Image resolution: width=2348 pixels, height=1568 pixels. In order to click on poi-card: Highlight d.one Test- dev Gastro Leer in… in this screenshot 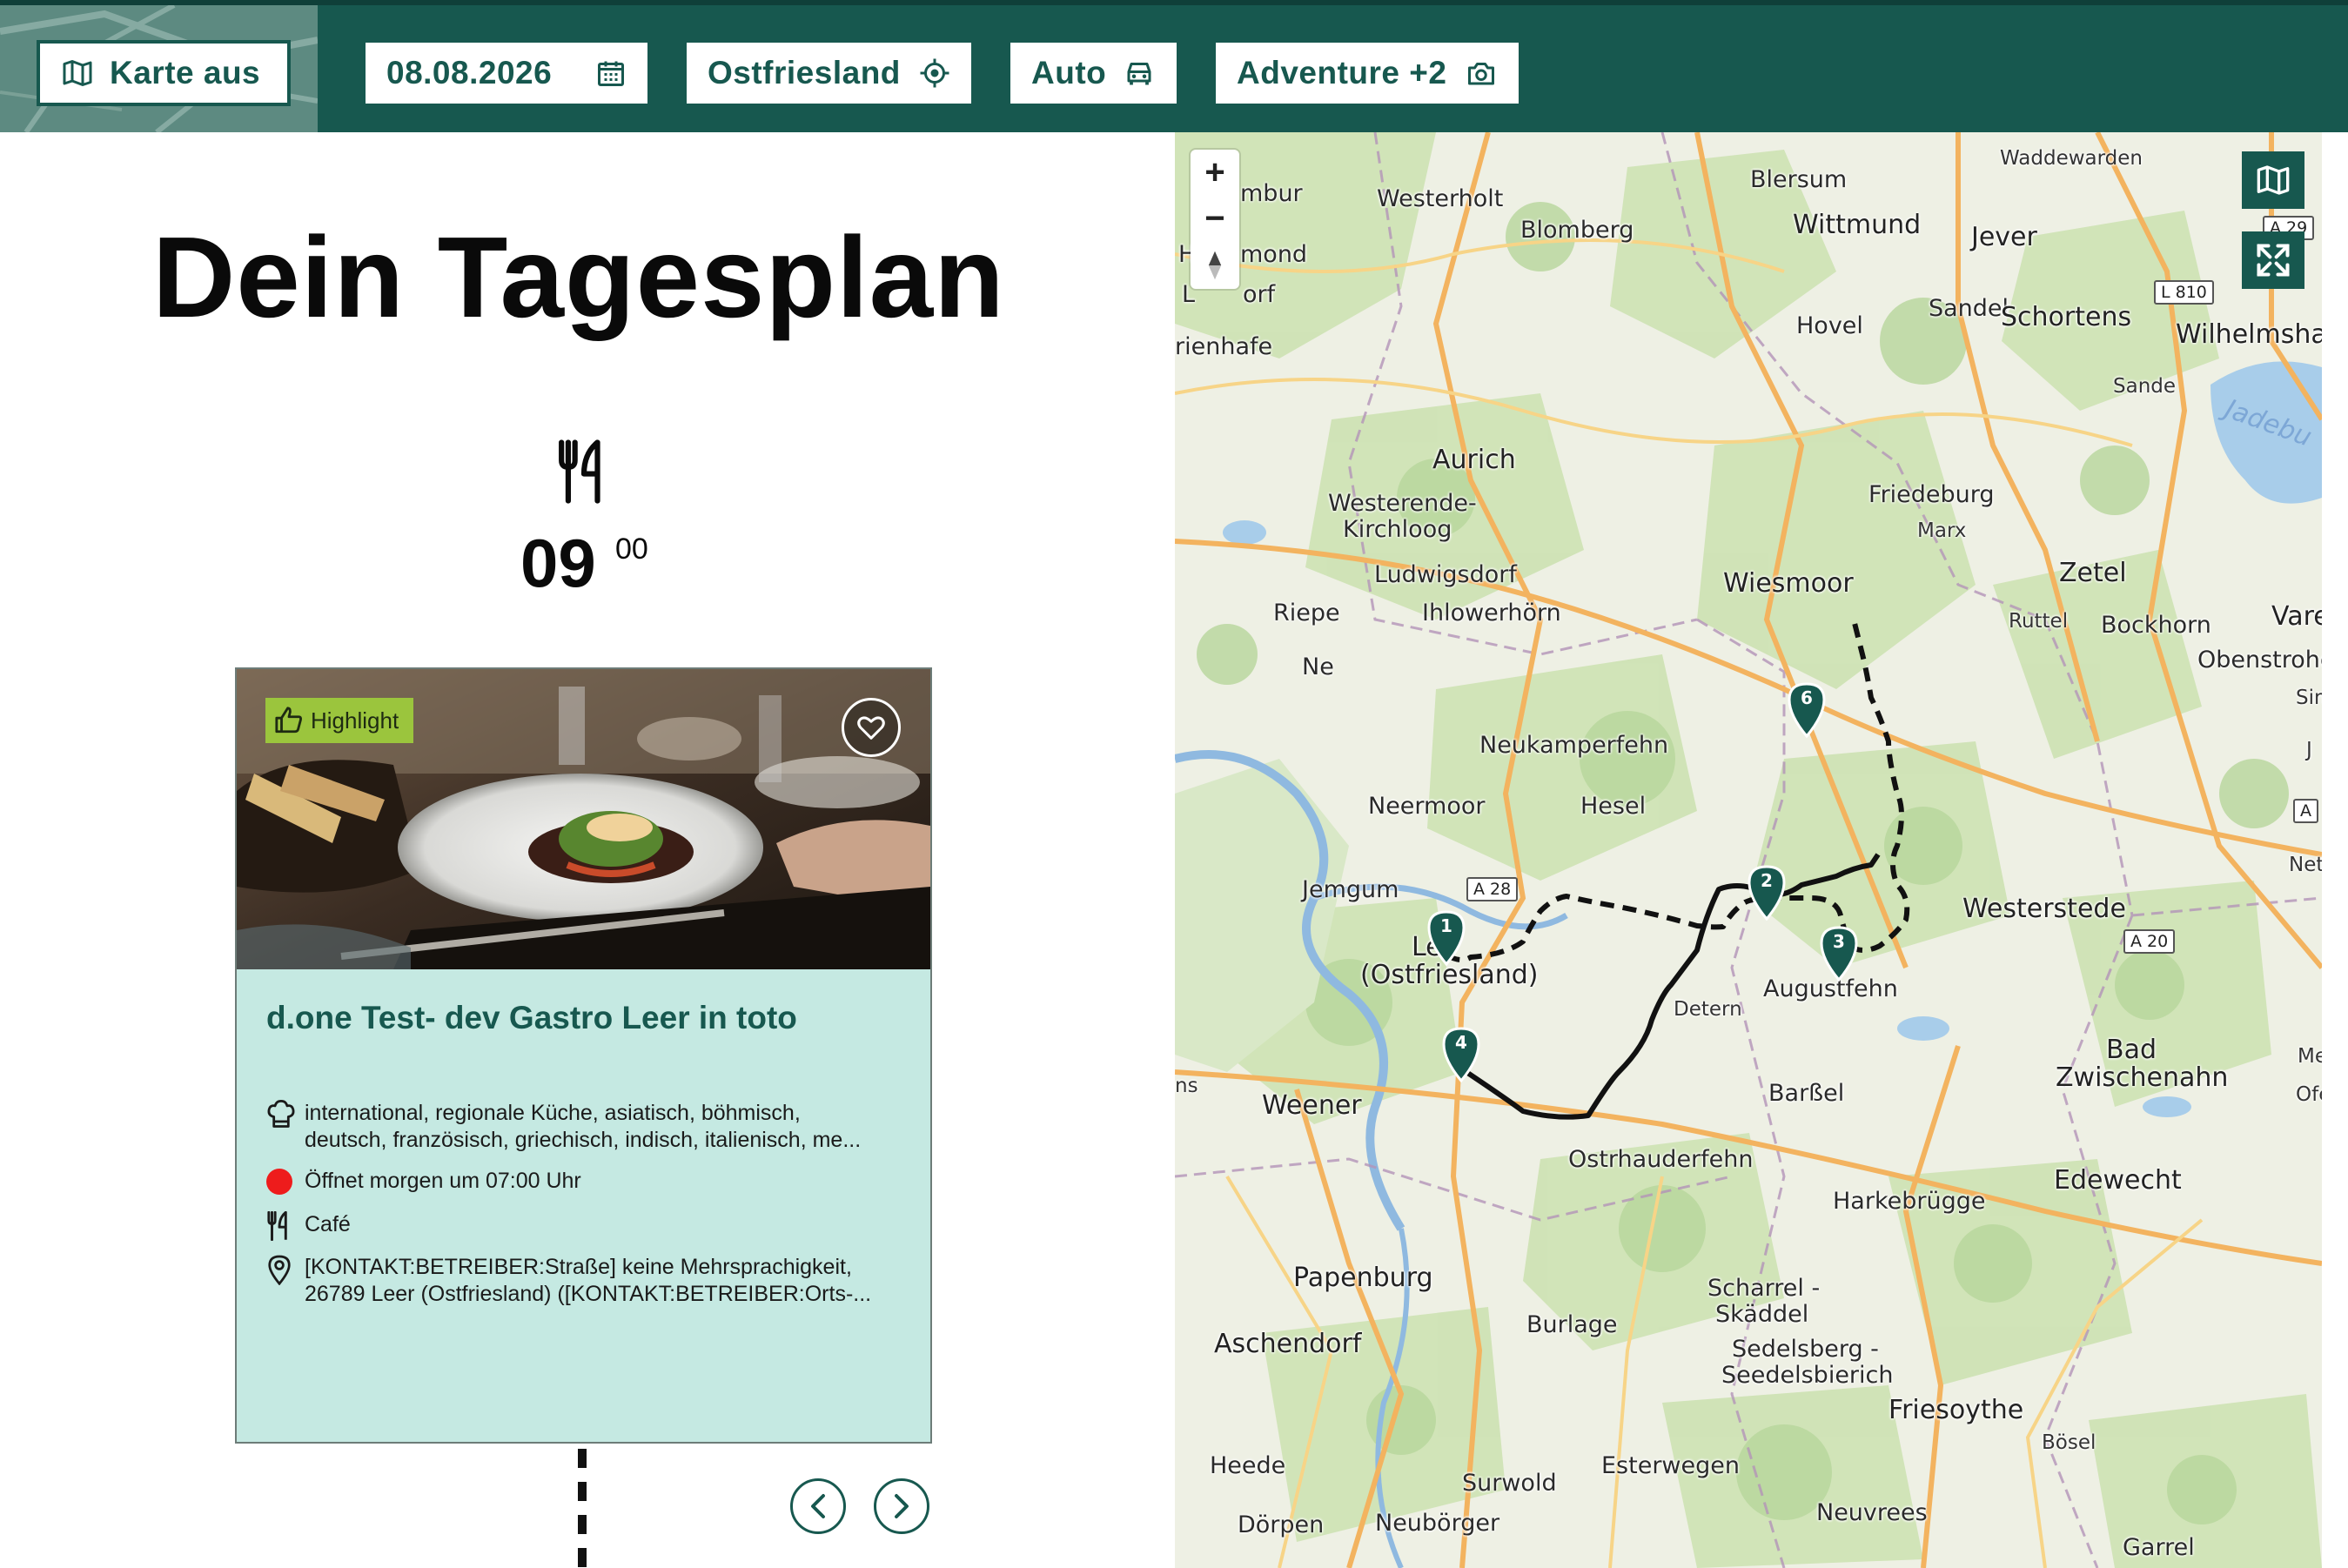, I will do `click(583, 1056)`.